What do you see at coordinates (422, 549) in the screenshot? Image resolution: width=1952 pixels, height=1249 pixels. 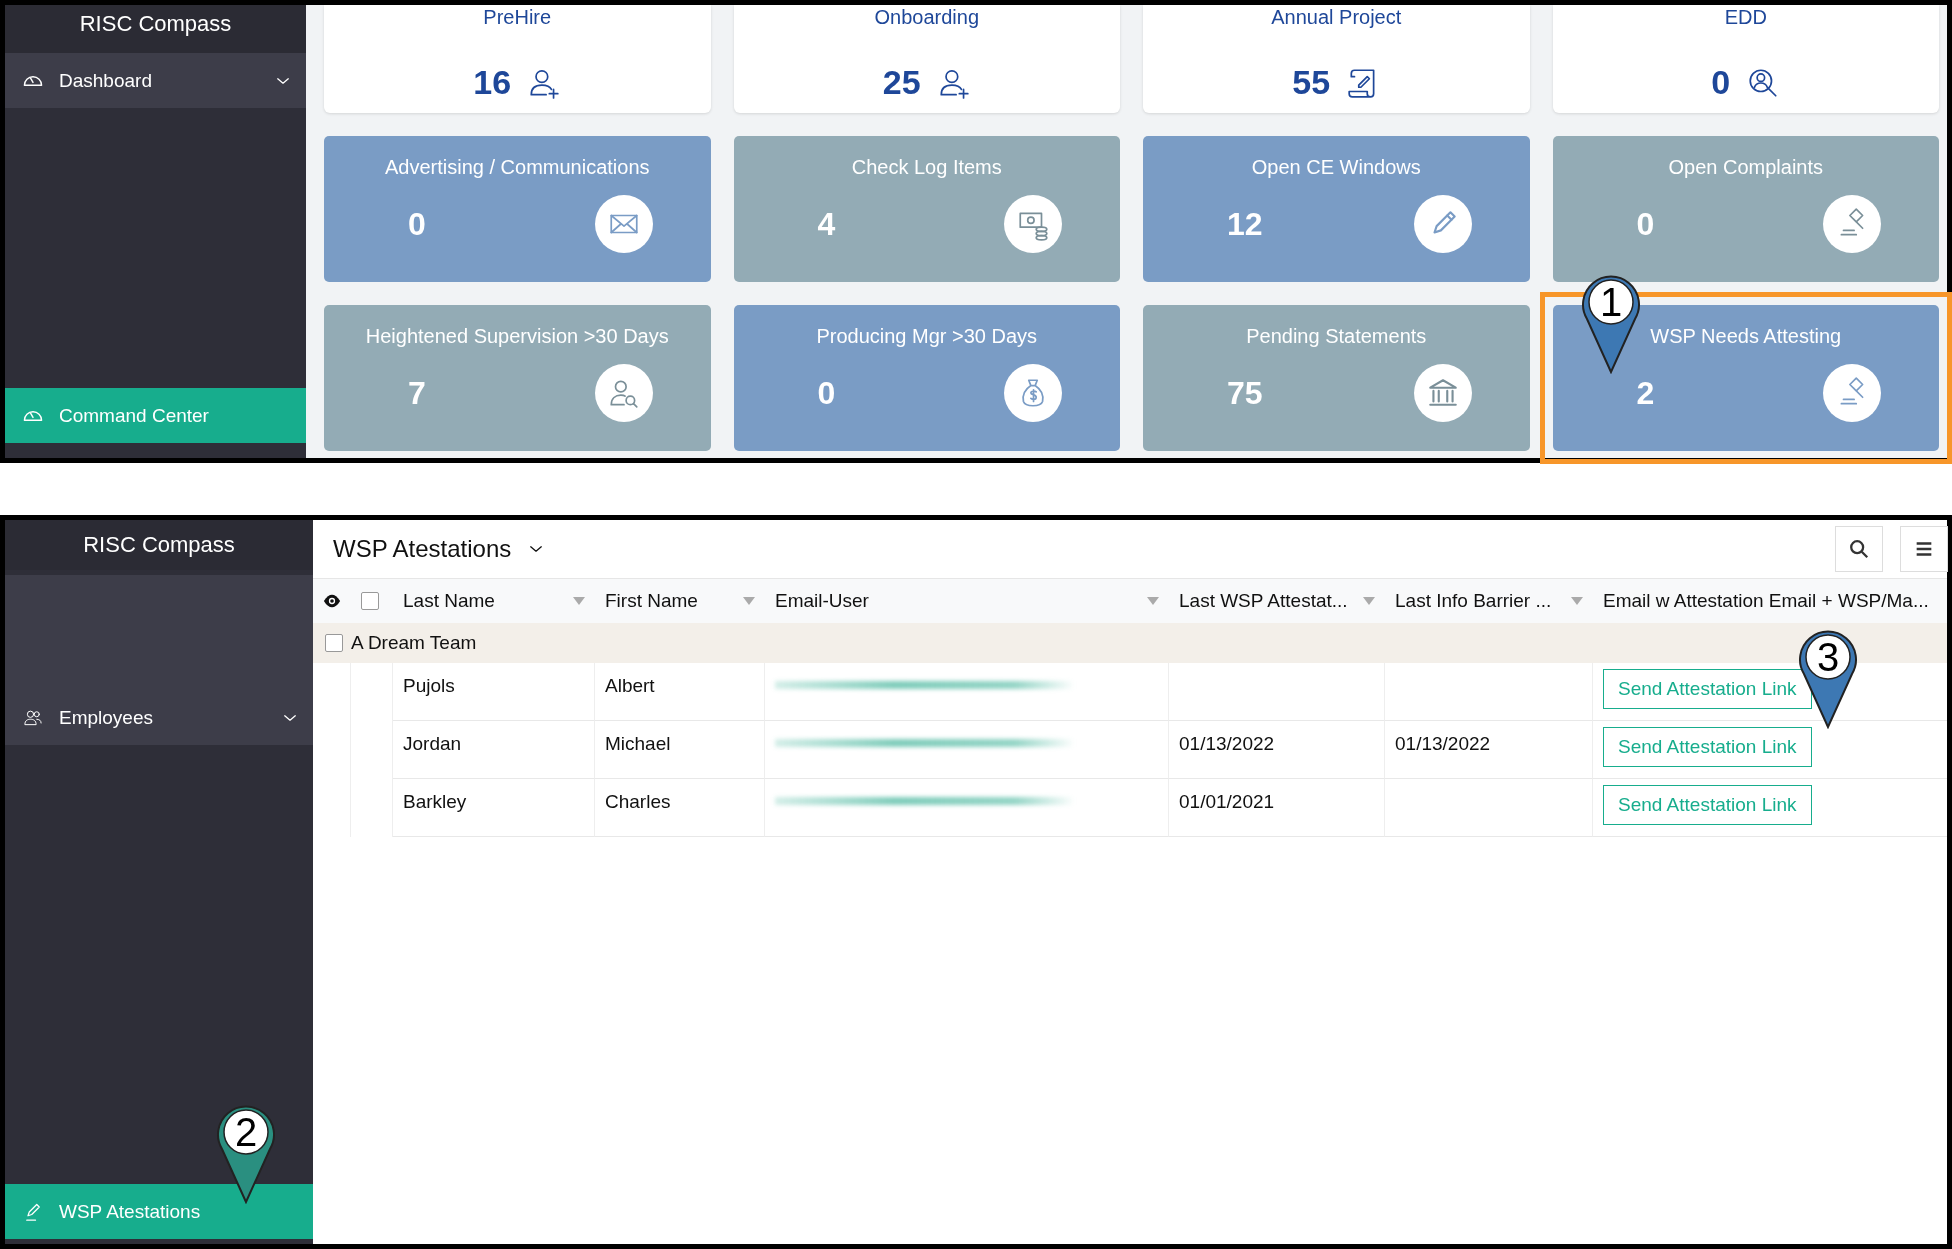 I see `page-title: WSP Atestations` at bounding box center [422, 549].